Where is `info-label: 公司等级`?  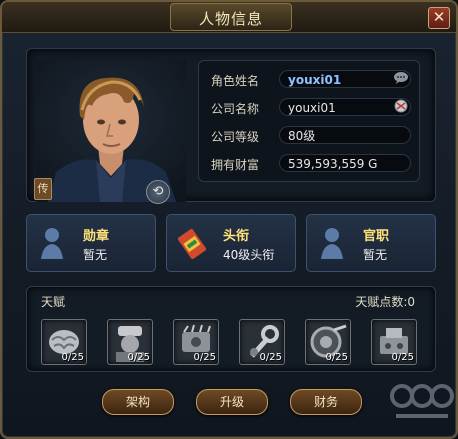
info-label: 公司等级 is located at coordinates (235, 137).